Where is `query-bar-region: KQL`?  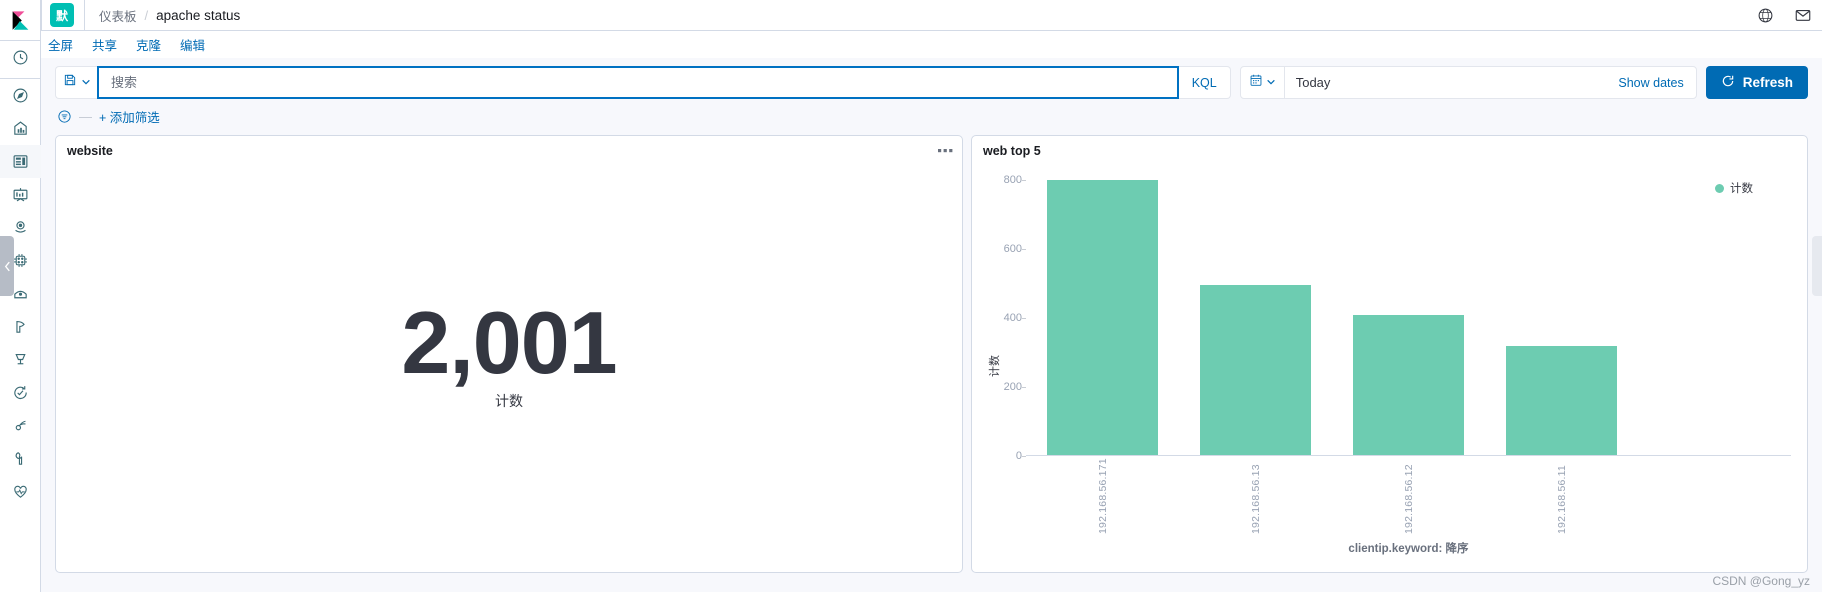
query-bar-region: KQL is located at coordinates (931, 96).